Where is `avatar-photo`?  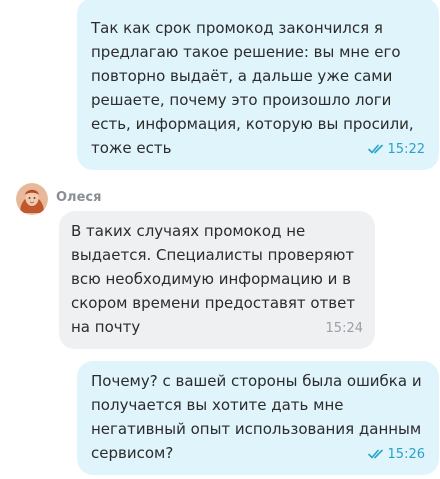
avatar-photo is located at coordinates (32, 199).